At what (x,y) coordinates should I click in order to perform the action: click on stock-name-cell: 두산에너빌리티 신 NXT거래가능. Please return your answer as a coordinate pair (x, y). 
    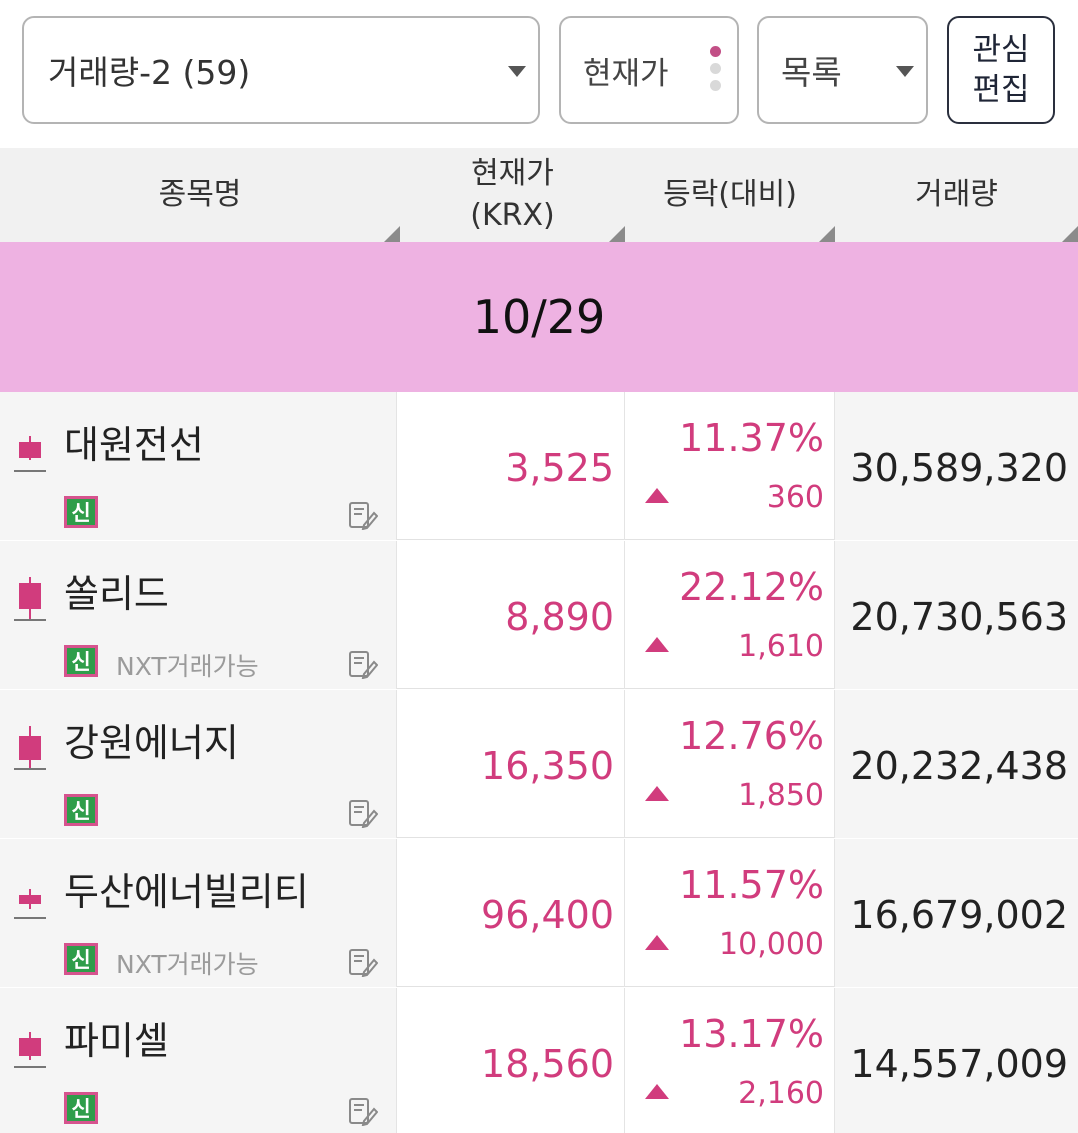
    Looking at the image, I should click on (198, 913).